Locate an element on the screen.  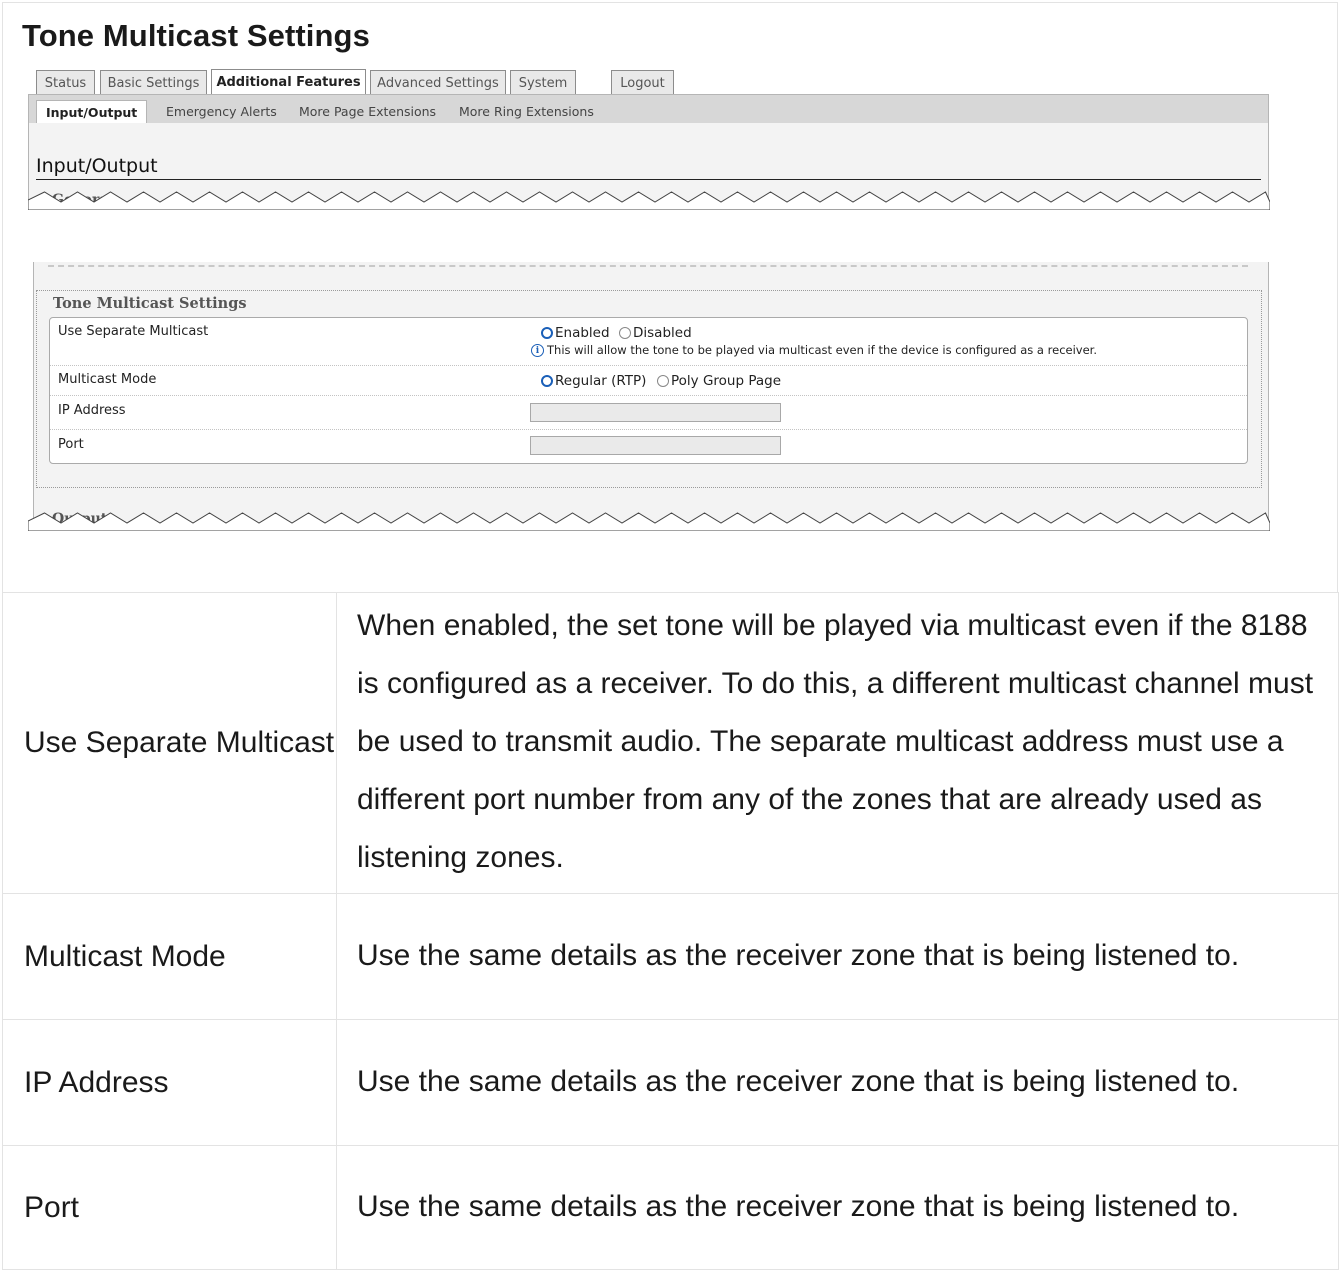
field-name: Port is located at coordinates (169, 1207).